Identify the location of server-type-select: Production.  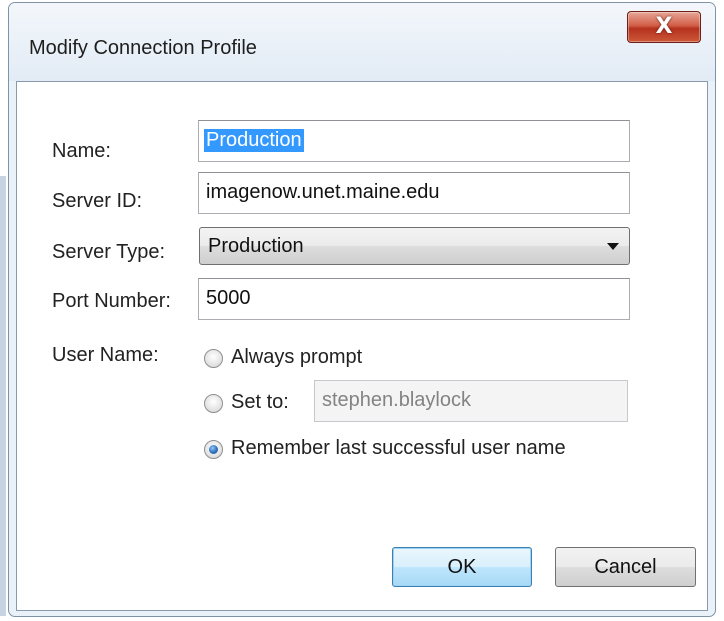
(414, 246).